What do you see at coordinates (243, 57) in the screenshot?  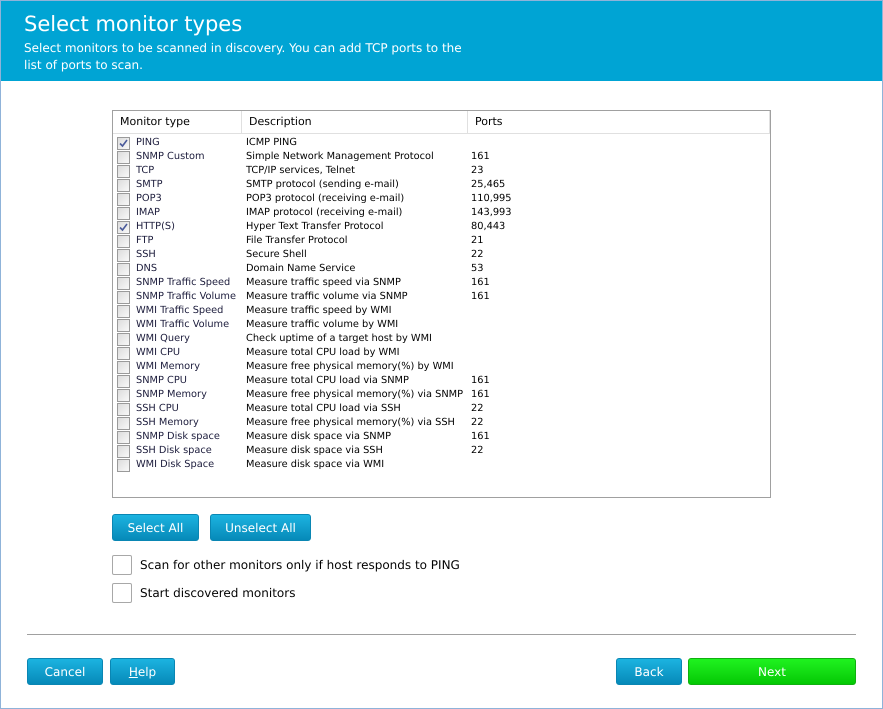 I see `page-subtitle: Select monitors to be scanned in discovery. You can add TCP ports to the list of ports to scan.` at bounding box center [243, 57].